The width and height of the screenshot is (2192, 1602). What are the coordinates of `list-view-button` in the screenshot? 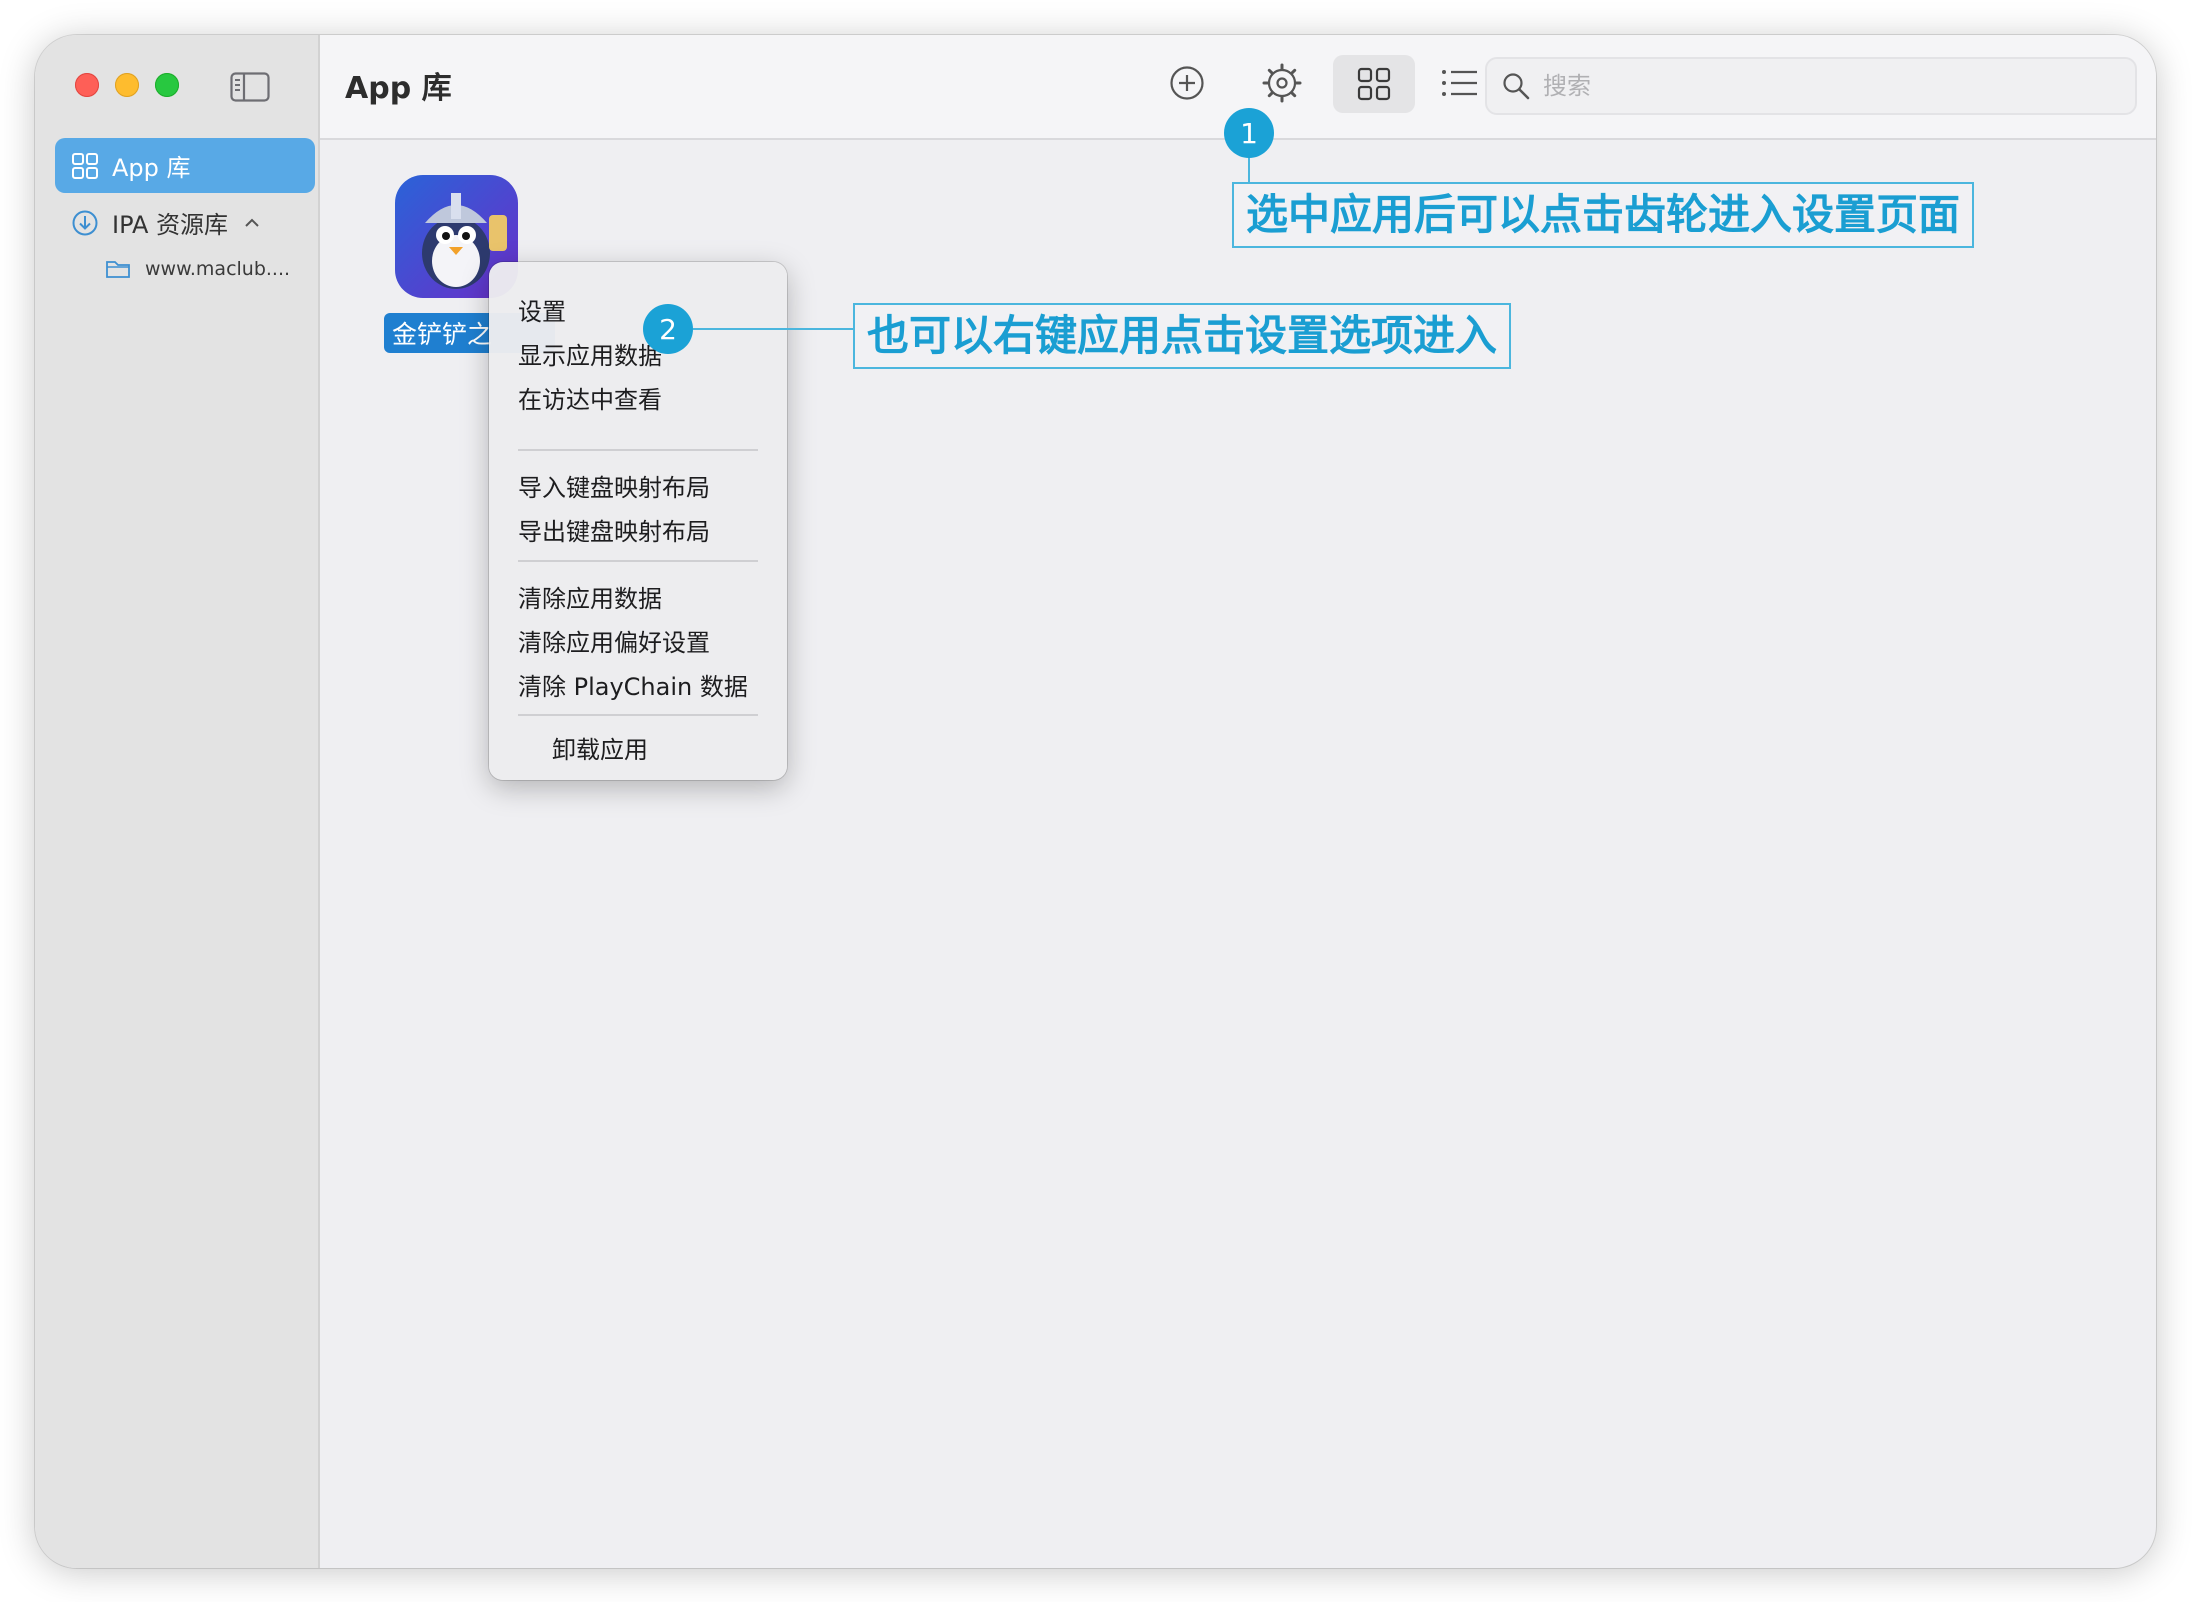 It's located at (1460, 83).